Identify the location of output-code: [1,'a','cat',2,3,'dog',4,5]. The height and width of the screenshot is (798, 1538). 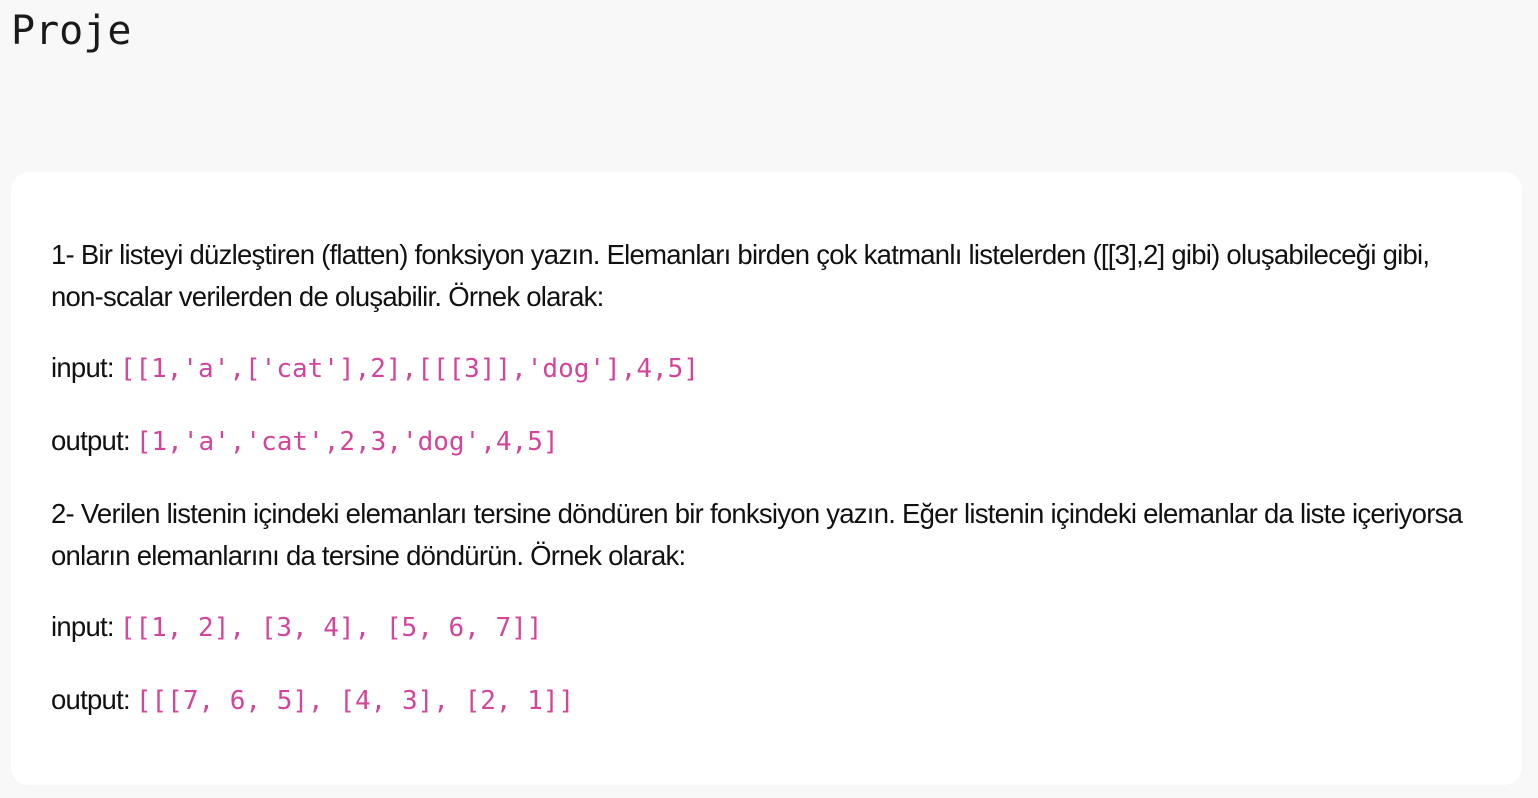
(347, 442).